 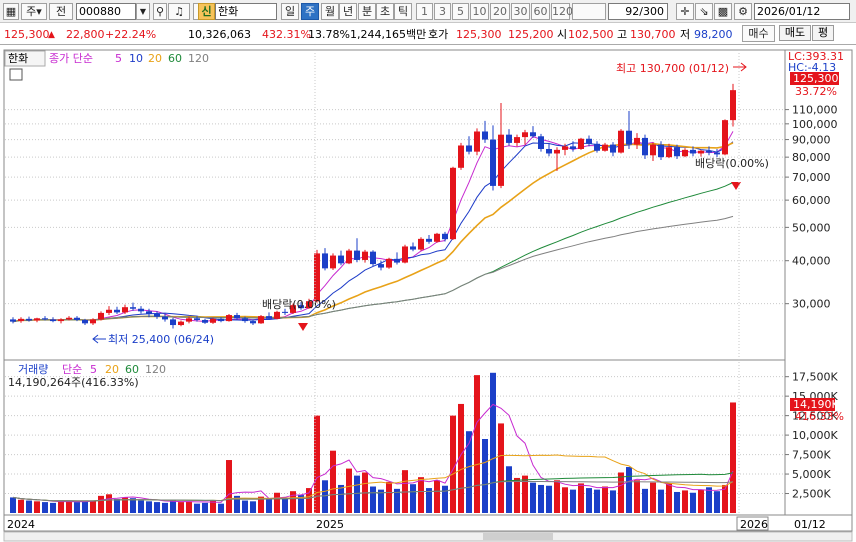 What do you see at coordinates (348, 11) in the screenshot?
I see `period-3-button: 년` at bounding box center [348, 11].